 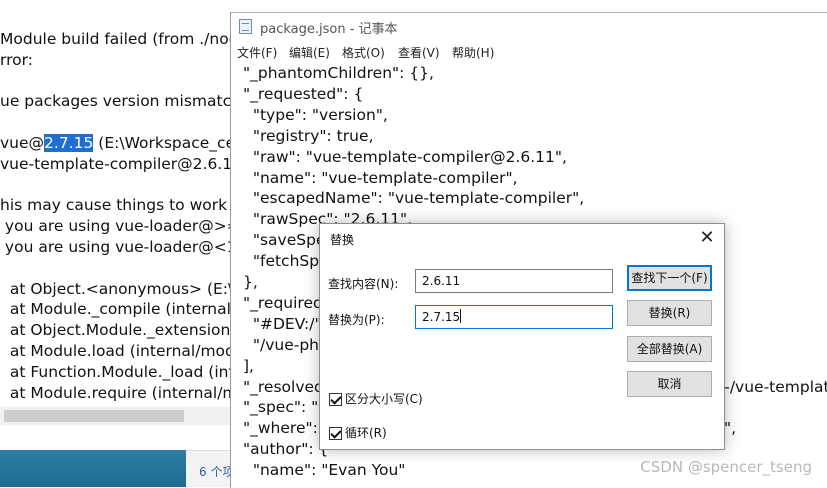 I want to click on menu-help: 帮助(H), so click(x=473, y=52).